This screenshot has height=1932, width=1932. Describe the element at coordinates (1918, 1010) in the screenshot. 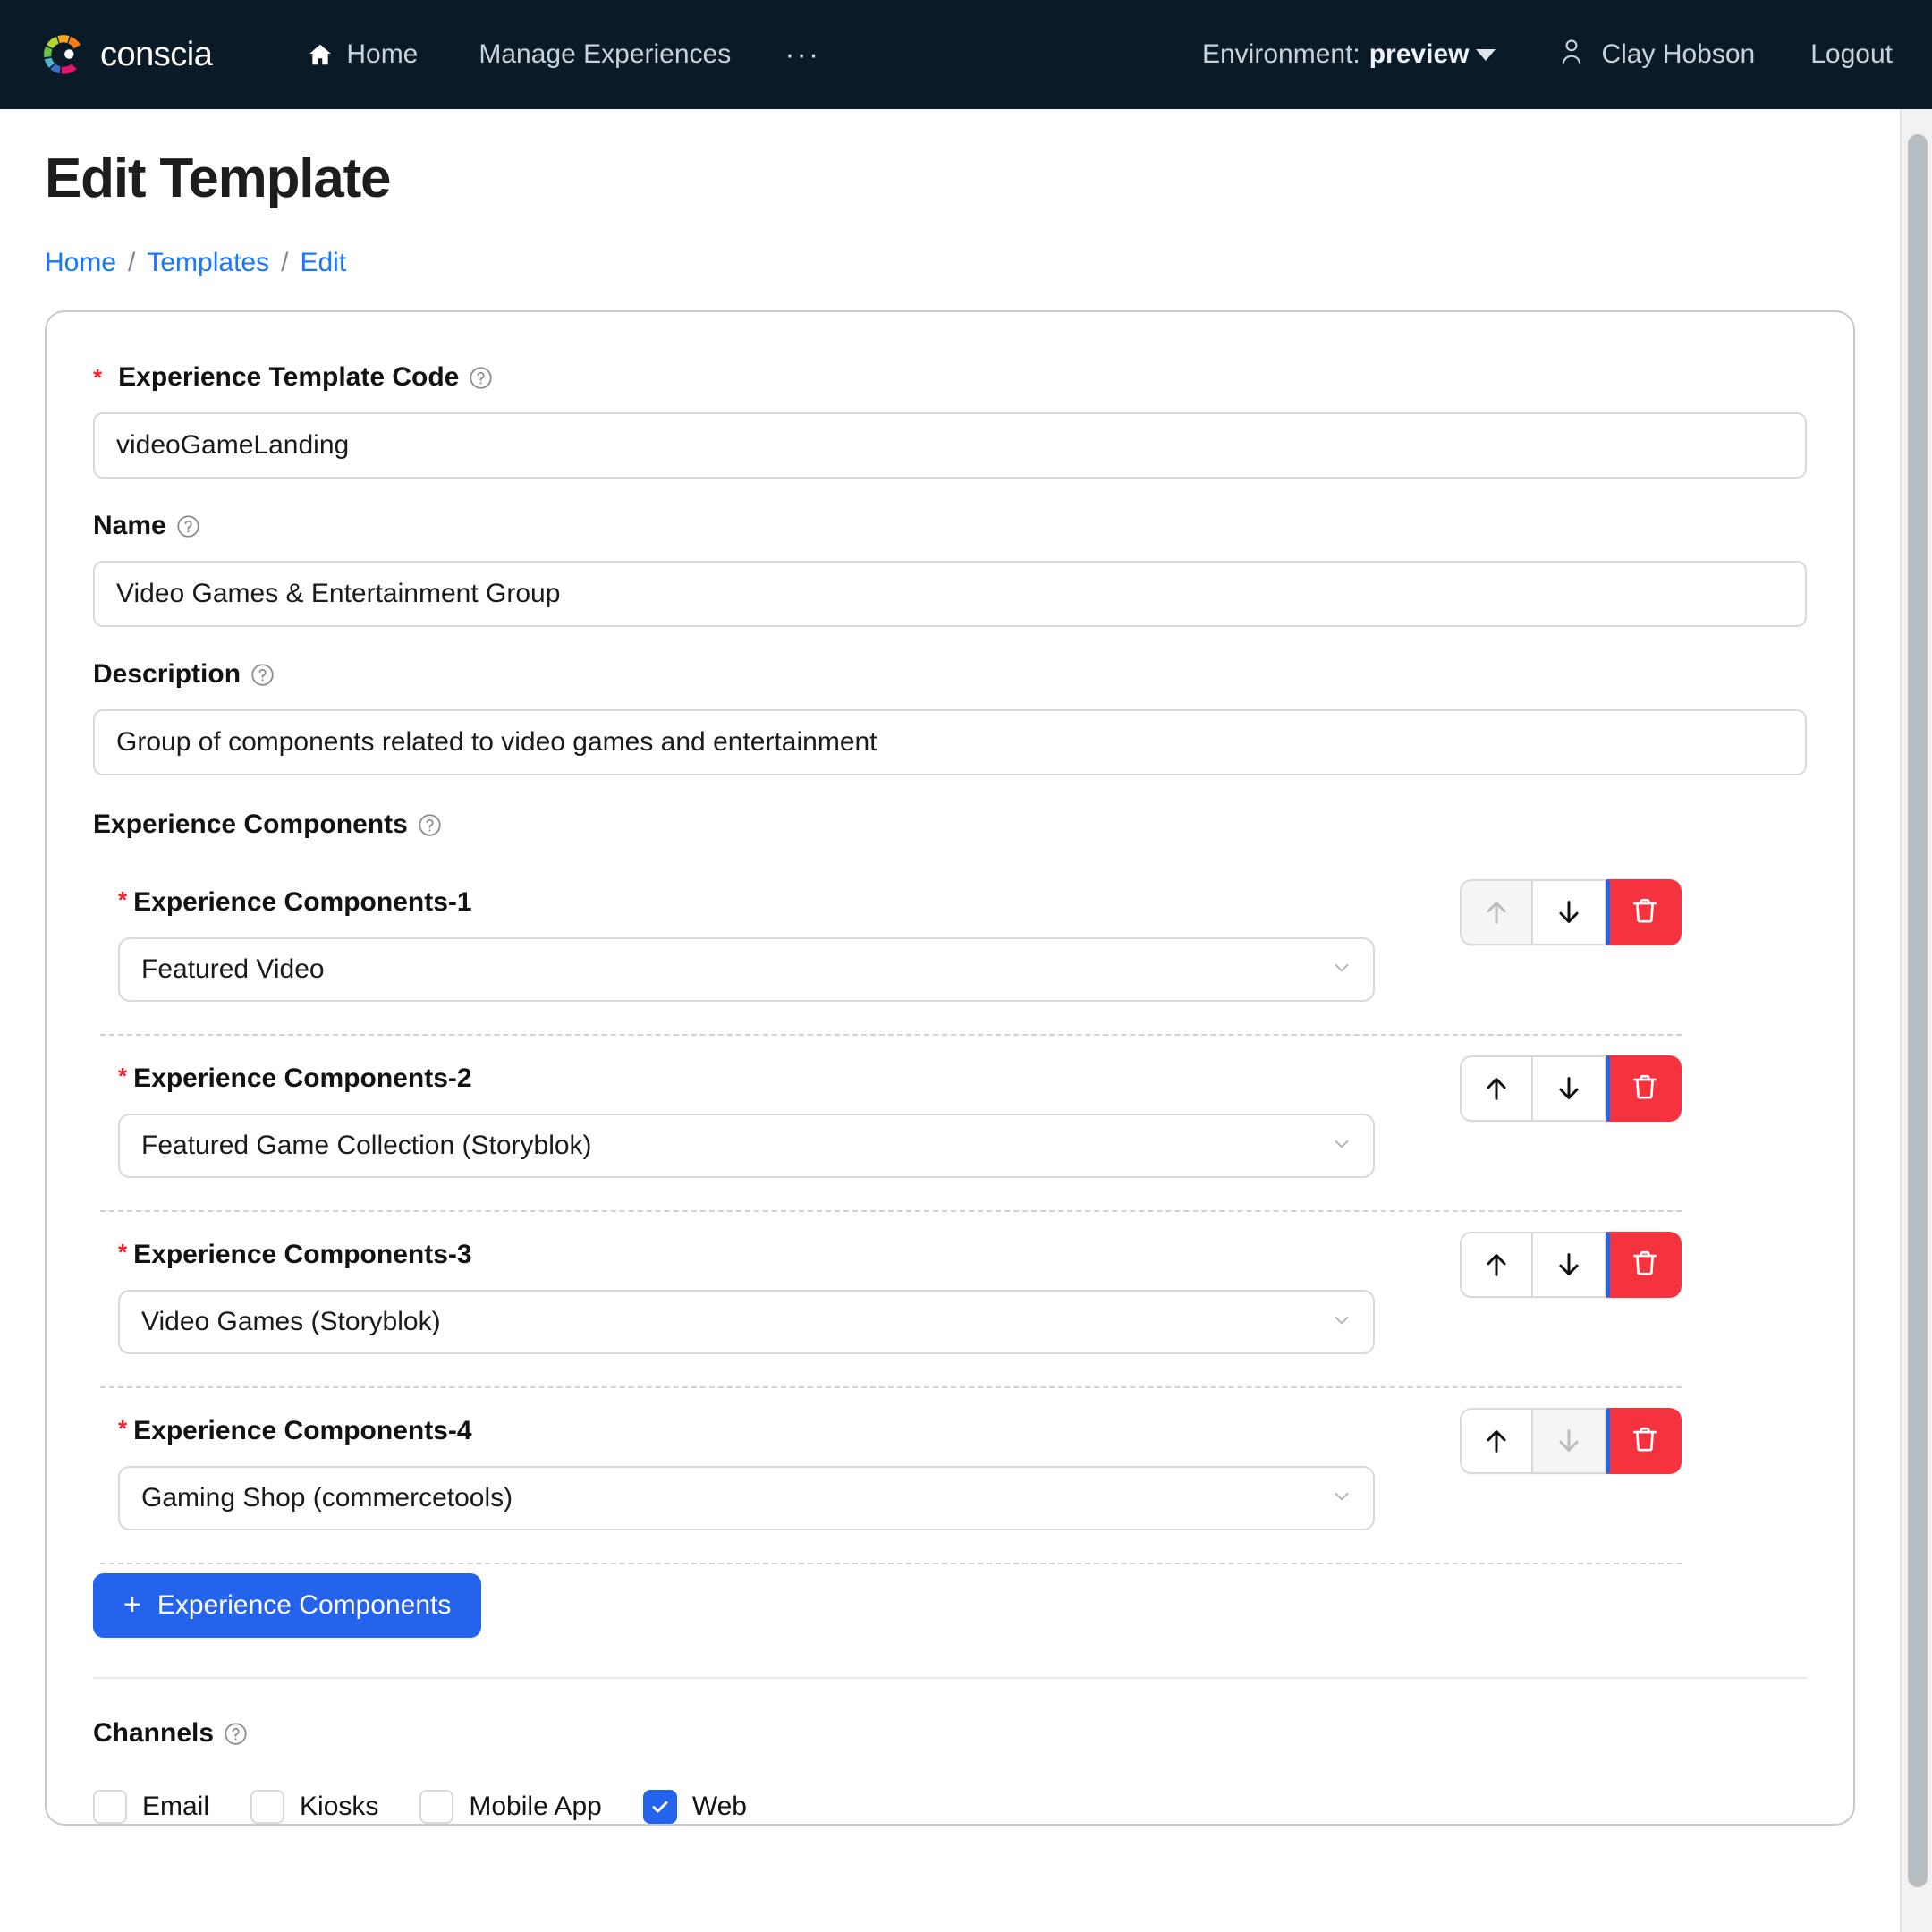

I see `scrollbar-thumb` at that location.